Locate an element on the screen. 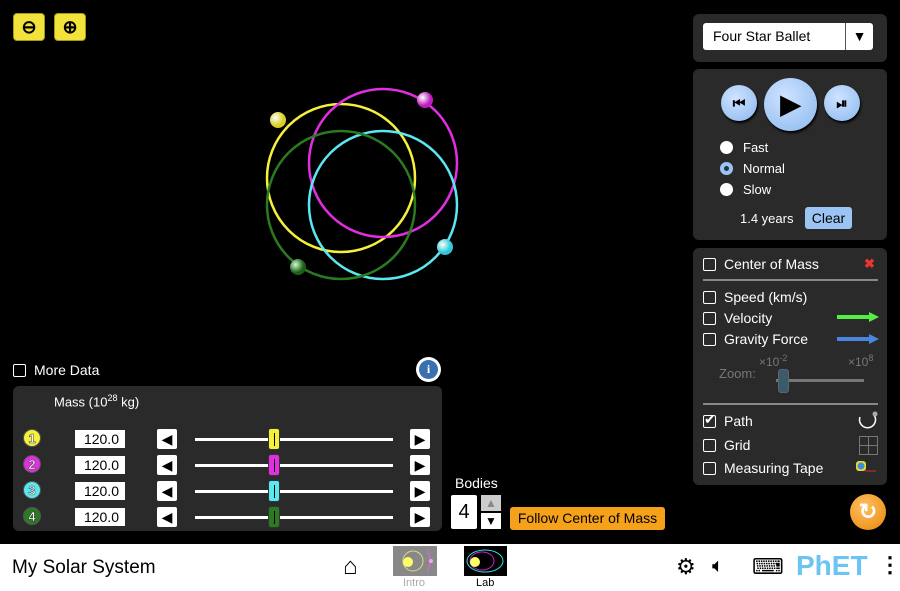 The image size is (900, 591). velocity-checkbox: Velocity is located at coordinates (737, 318).